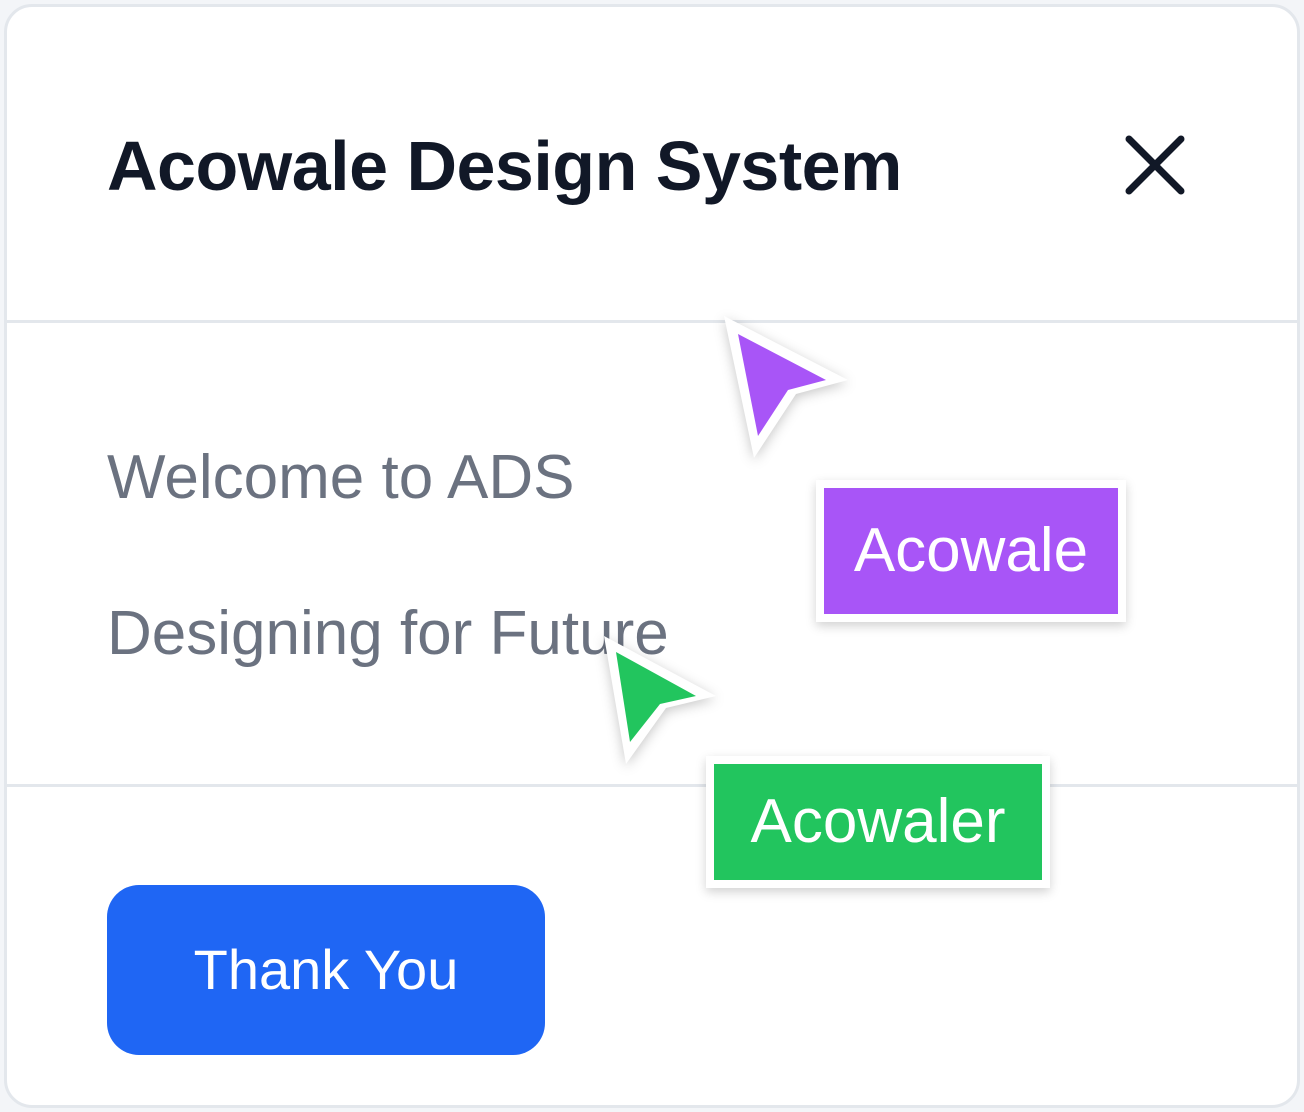 The image size is (1304, 1112). I want to click on collaborator-tag-acowaler: Acowaler, so click(878, 822).